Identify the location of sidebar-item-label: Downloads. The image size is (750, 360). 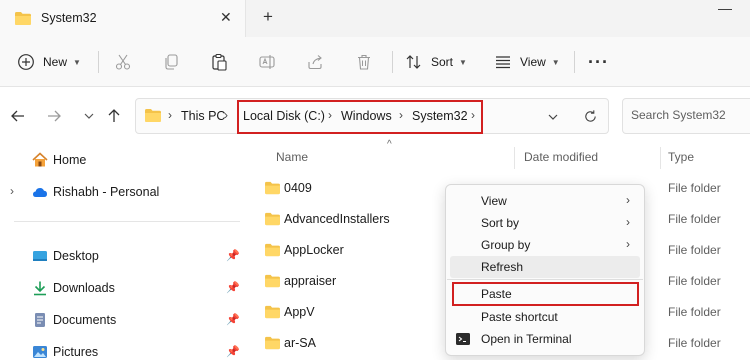
(84, 288).